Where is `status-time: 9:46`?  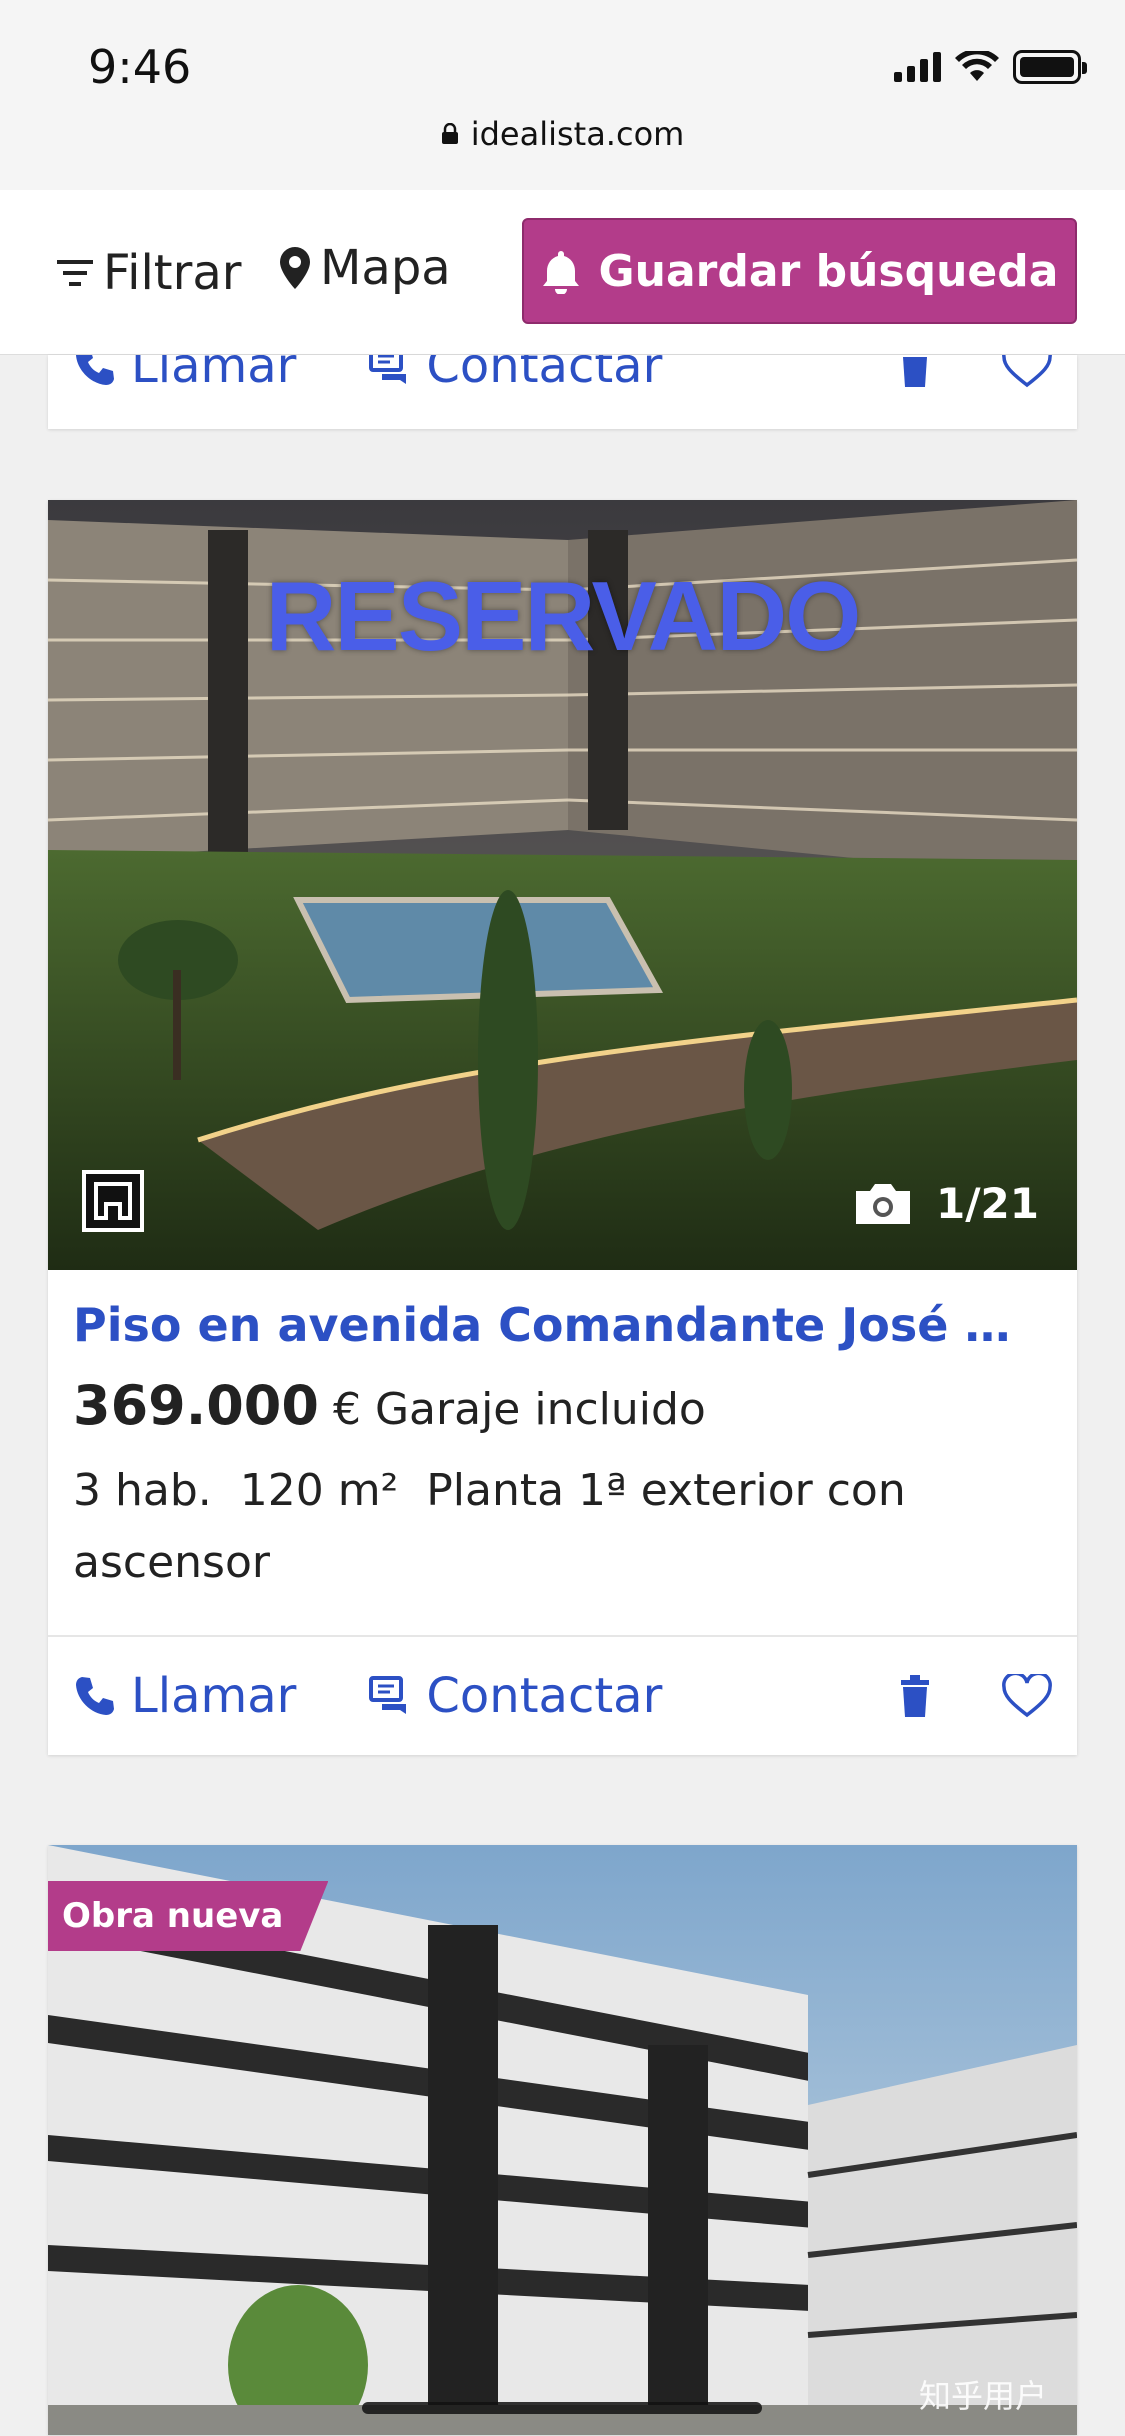
status-time: 9:46 is located at coordinates (140, 67).